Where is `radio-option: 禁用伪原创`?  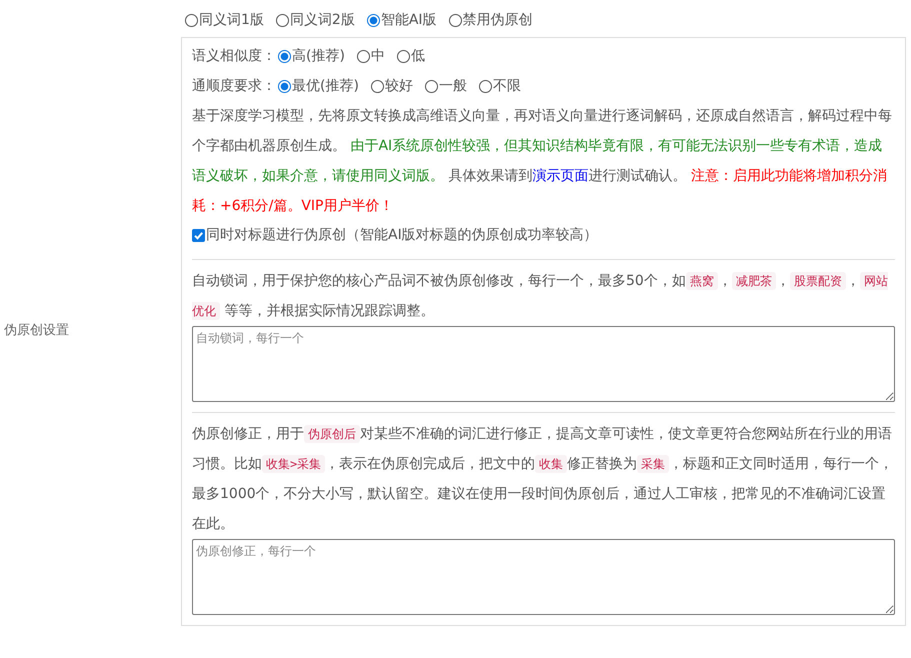 radio-option: 禁用伪原创 is located at coordinates (490, 20).